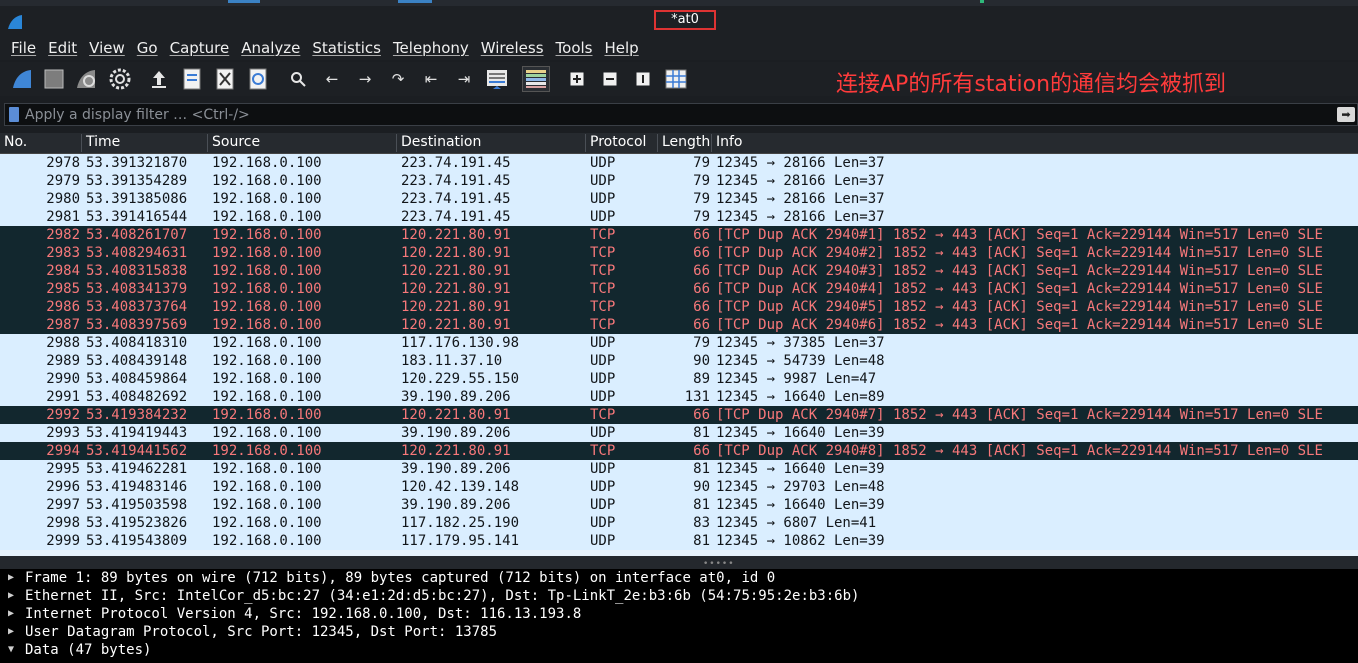 The height and width of the screenshot is (663, 1358). Describe the element at coordinates (577, 79) in the screenshot. I see `zoom-in-icon` at that location.